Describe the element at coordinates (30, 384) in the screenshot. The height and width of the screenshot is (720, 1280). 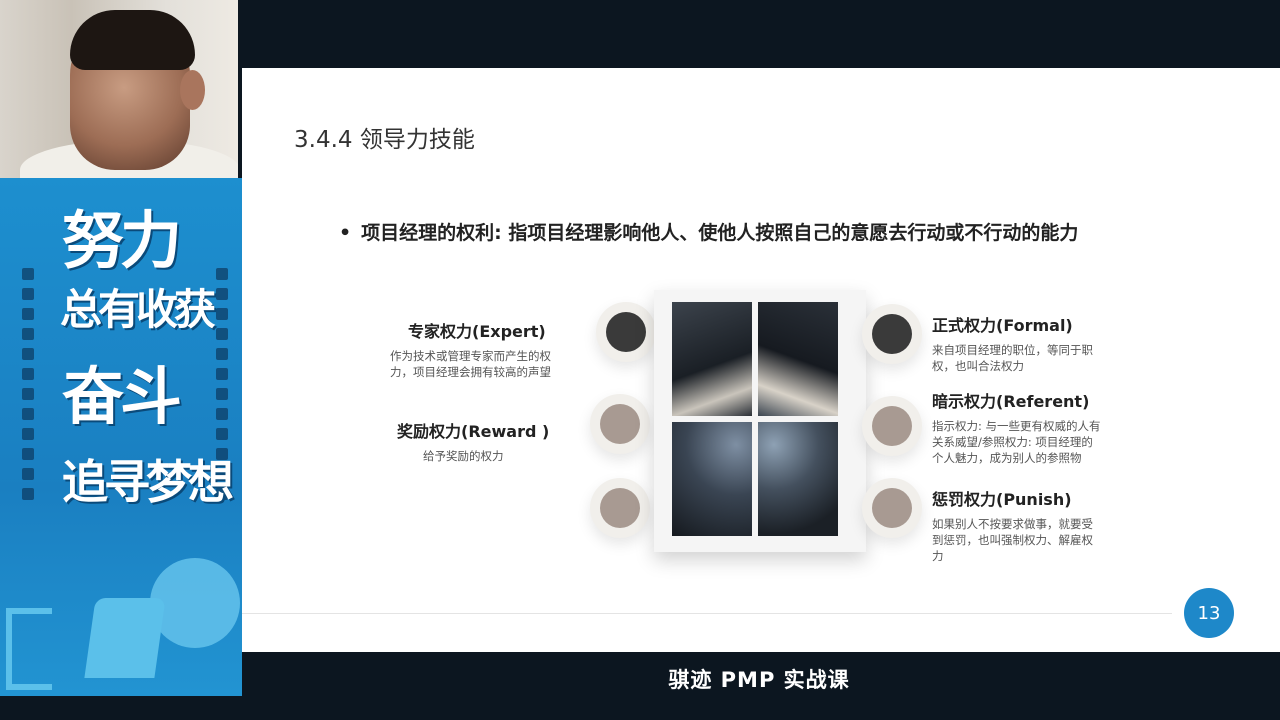
I see `banner-vertical-text-left` at that location.